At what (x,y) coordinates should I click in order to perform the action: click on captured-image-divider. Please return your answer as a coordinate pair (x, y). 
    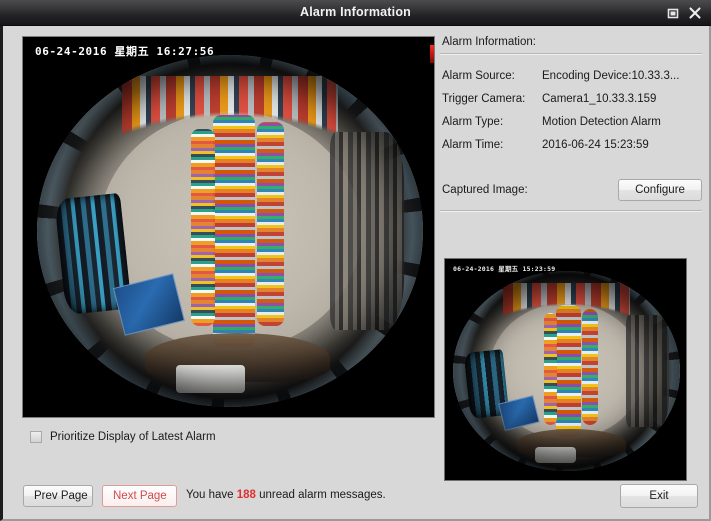
    Looking at the image, I should click on (571, 211).